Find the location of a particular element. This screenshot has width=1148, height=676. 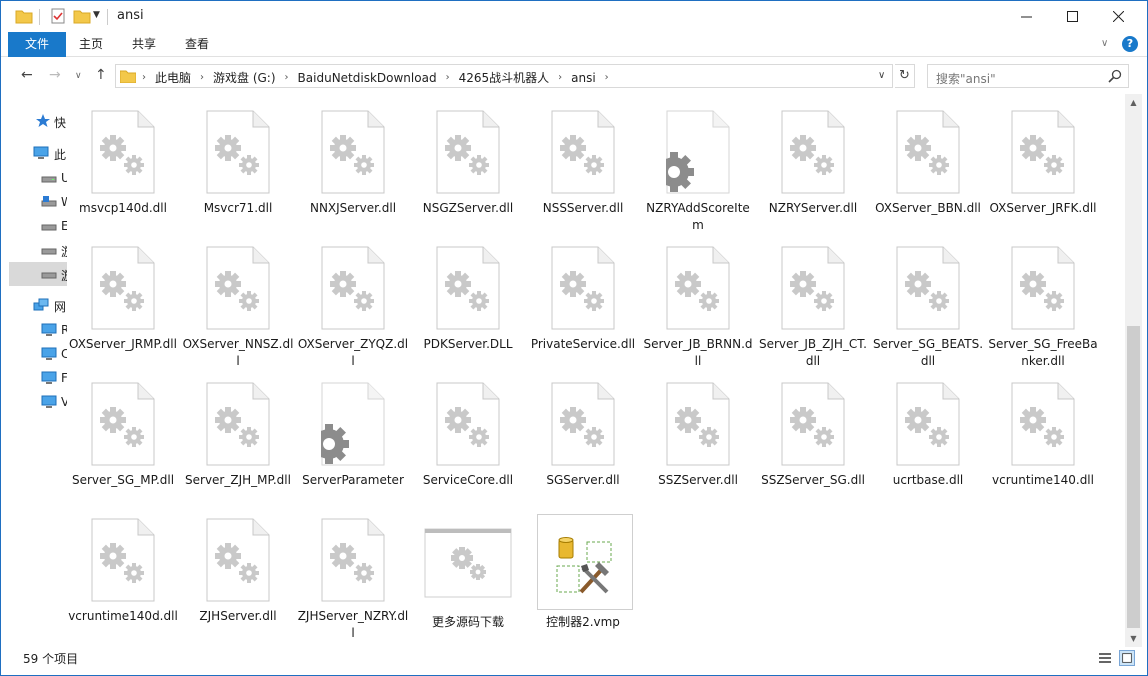

file-item: 更多源码下载 is located at coordinates (468, 582).